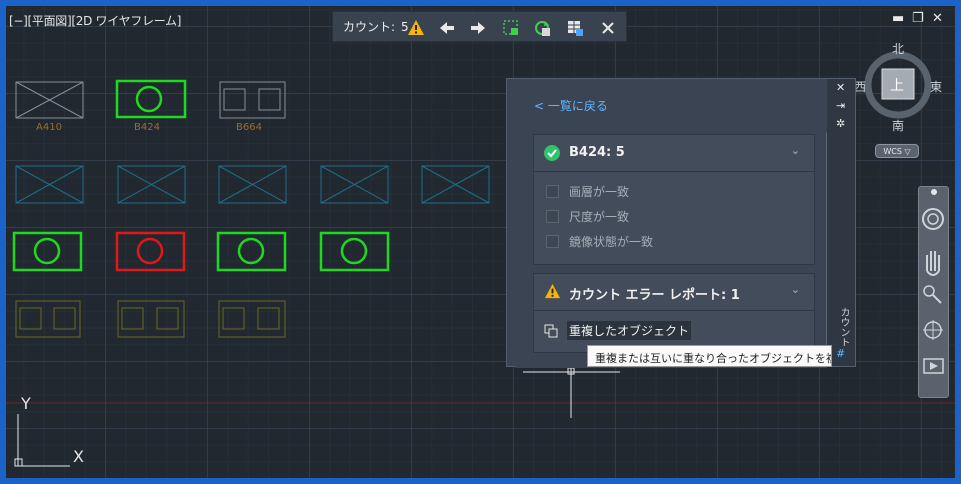  I want to click on ucs-icon, so click(42, 440).